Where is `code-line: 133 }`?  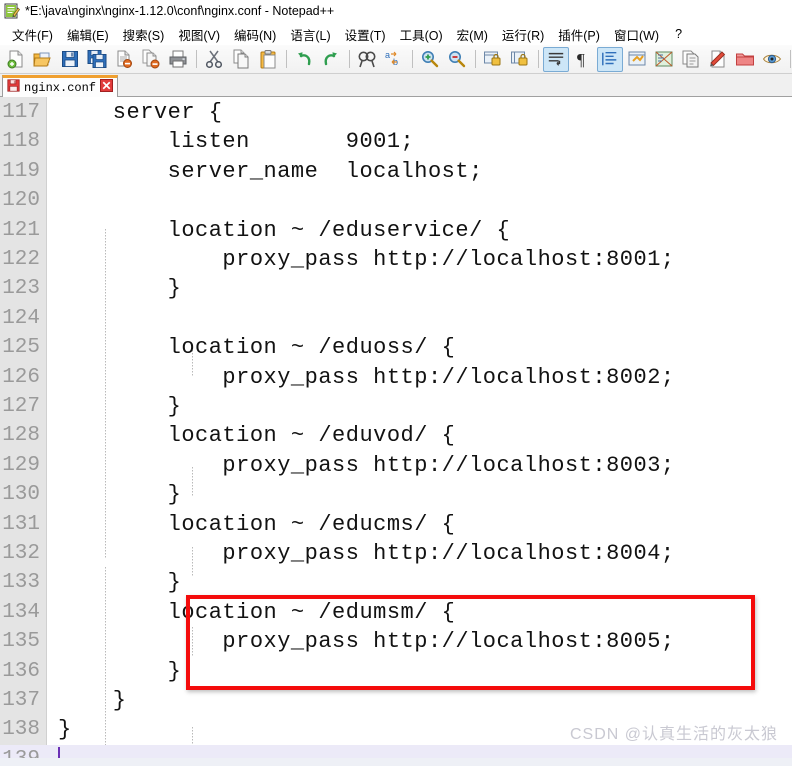
code-line: 133 } is located at coordinates (396, 582).